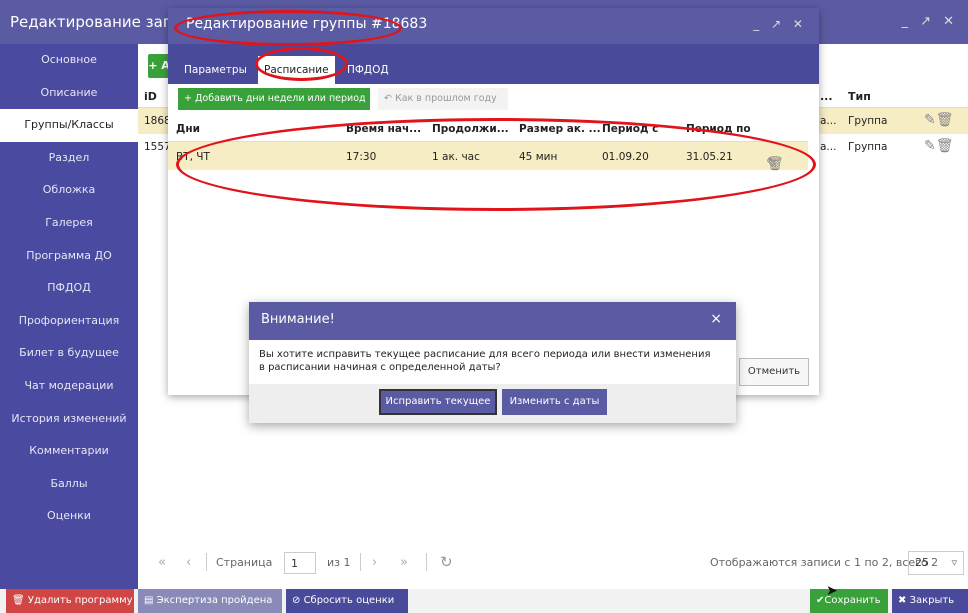  What do you see at coordinates (929, 21) in the screenshot?
I see `outer-window-controls: _ ↗ ✕` at bounding box center [929, 21].